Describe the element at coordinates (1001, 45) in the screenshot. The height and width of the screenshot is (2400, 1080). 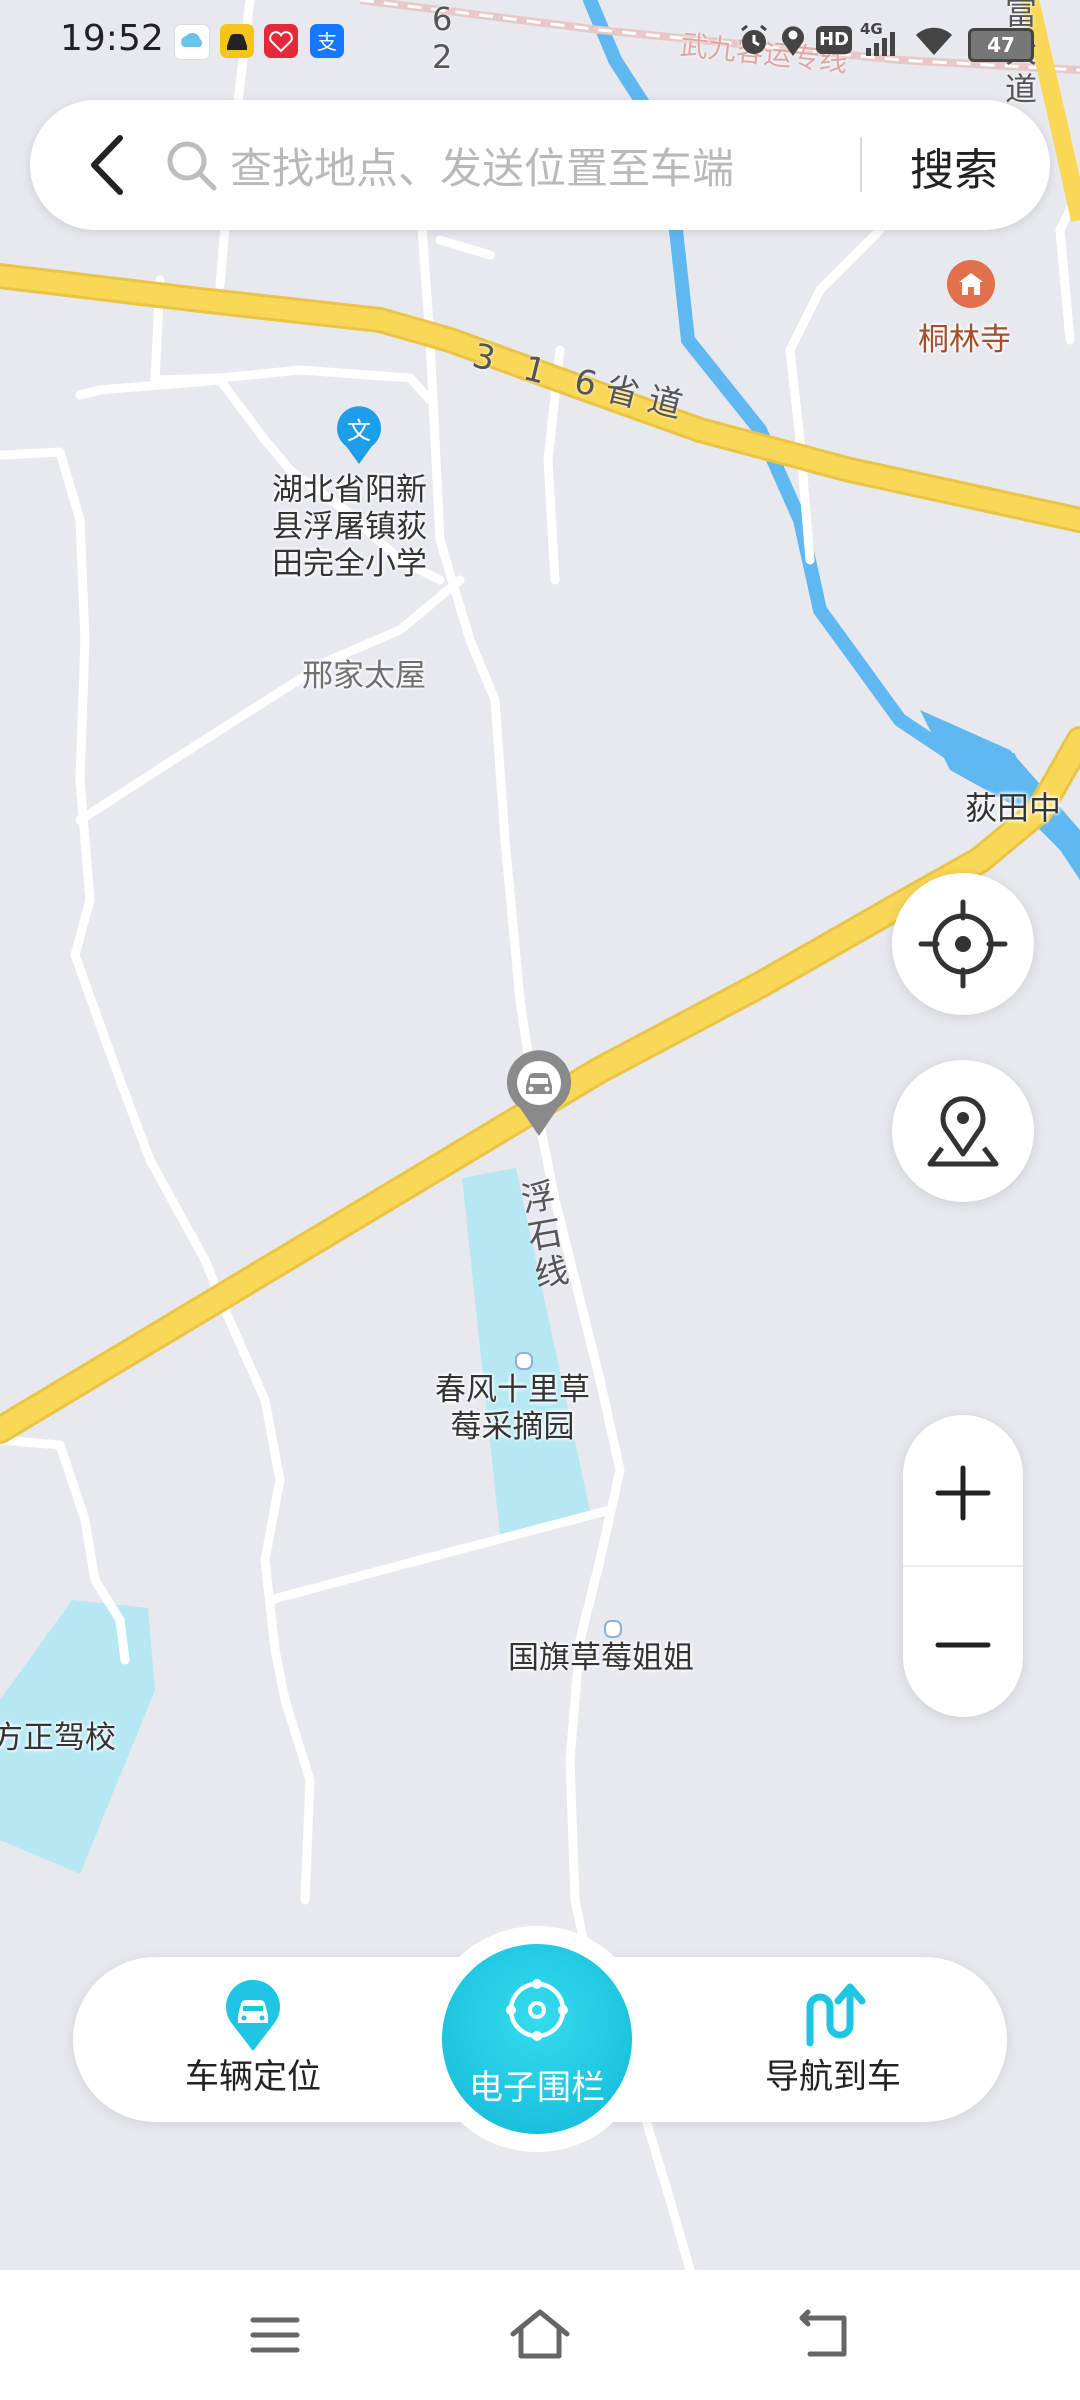
I see `battery-indicator: 47` at that location.